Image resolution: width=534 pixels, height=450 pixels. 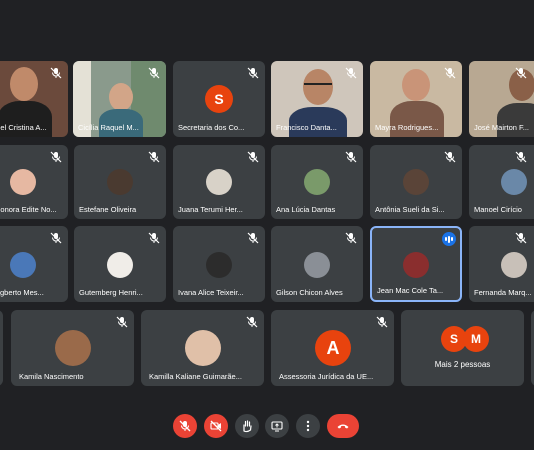 I want to click on raise-hand-button, so click(x=247, y=426).